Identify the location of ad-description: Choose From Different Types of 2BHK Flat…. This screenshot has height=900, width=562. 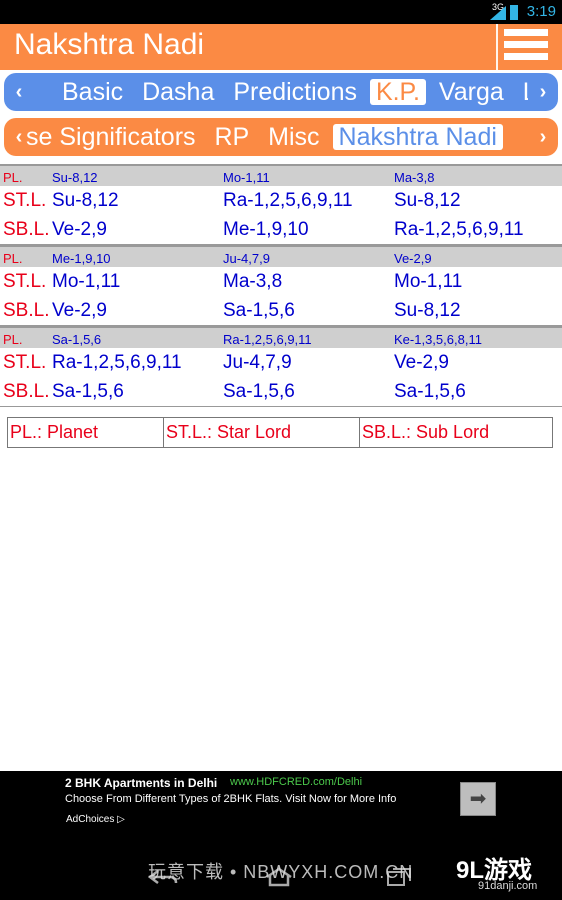
(231, 799).